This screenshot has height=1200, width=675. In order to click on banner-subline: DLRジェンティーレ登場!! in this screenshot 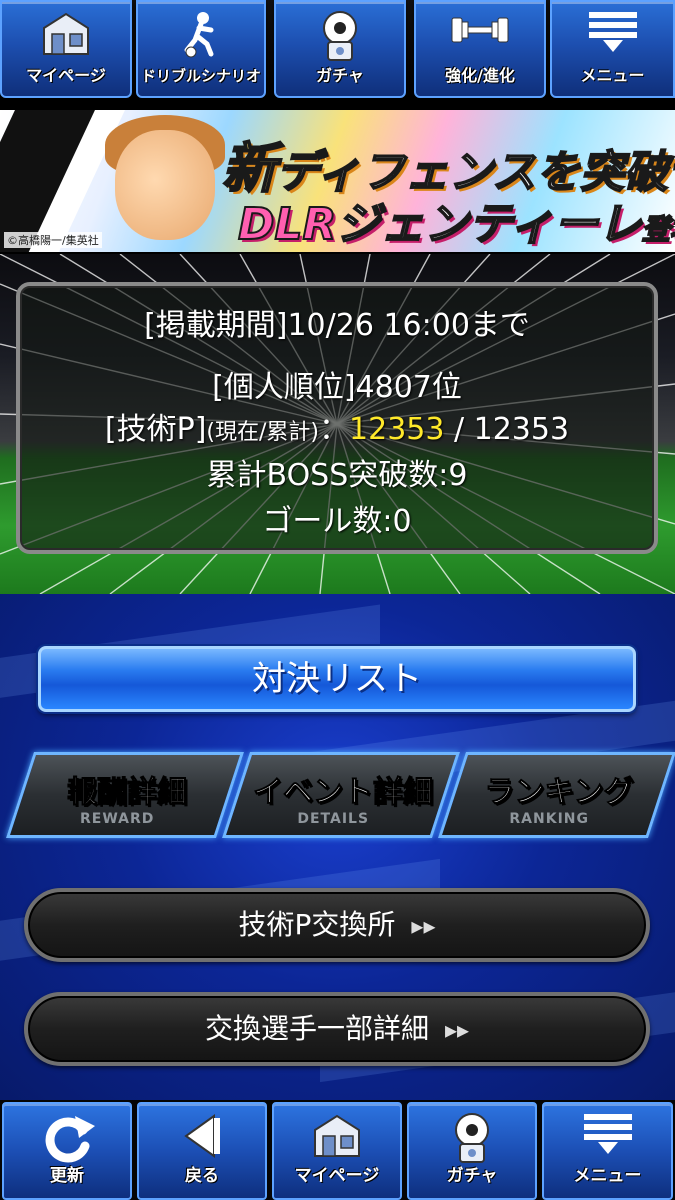, I will do `click(456, 220)`.